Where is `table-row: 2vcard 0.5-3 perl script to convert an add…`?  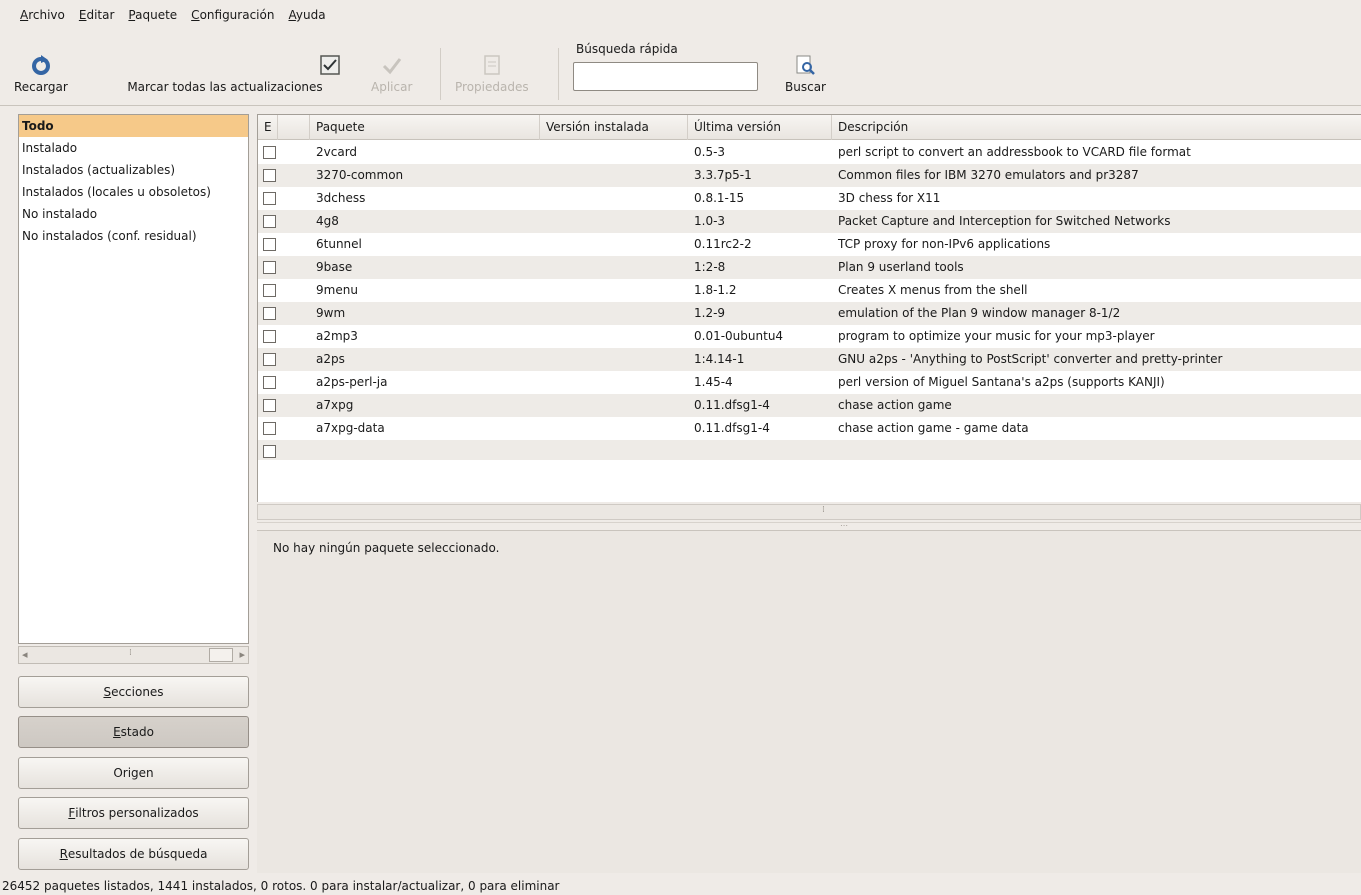
table-row: 2vcard 0.5-3 perl script to convert an add… is located at coordinates (809, 152).